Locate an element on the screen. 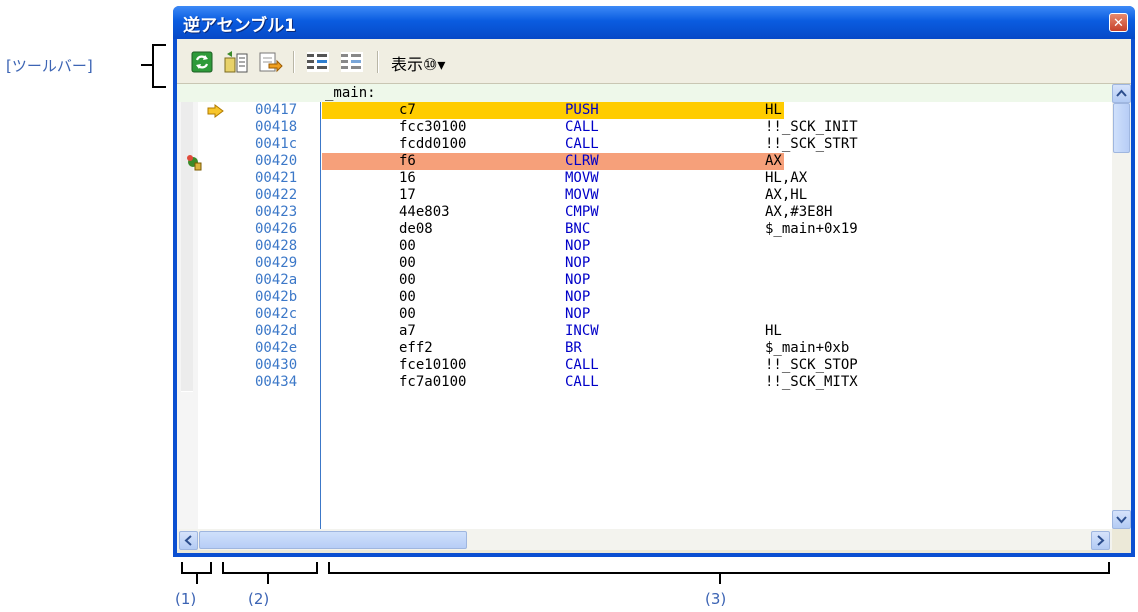 Image resolution: width=1138 pixels, height=612 pixels. mnemonic-cell: CLRW is located at coordinates (582, 161).